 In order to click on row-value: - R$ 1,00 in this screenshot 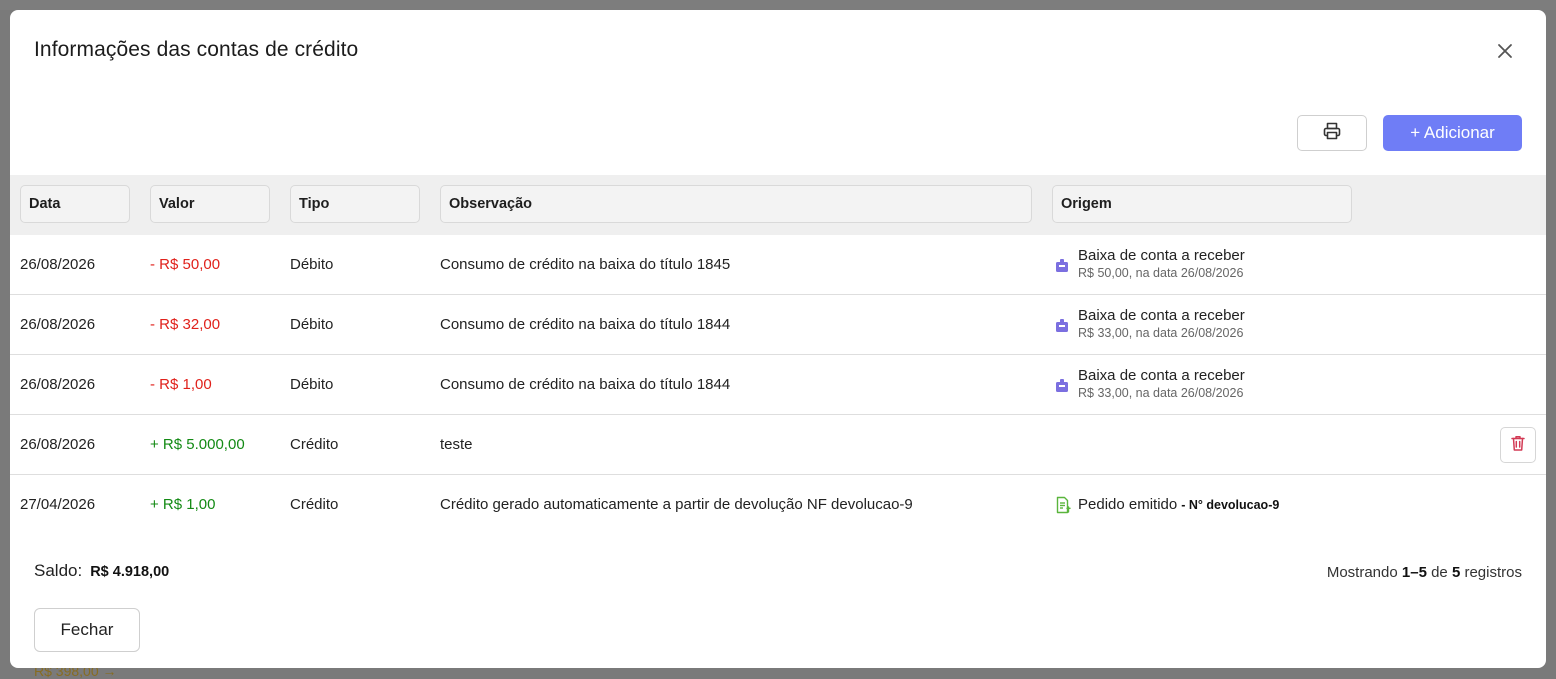, I will do `click(181, 384)`.